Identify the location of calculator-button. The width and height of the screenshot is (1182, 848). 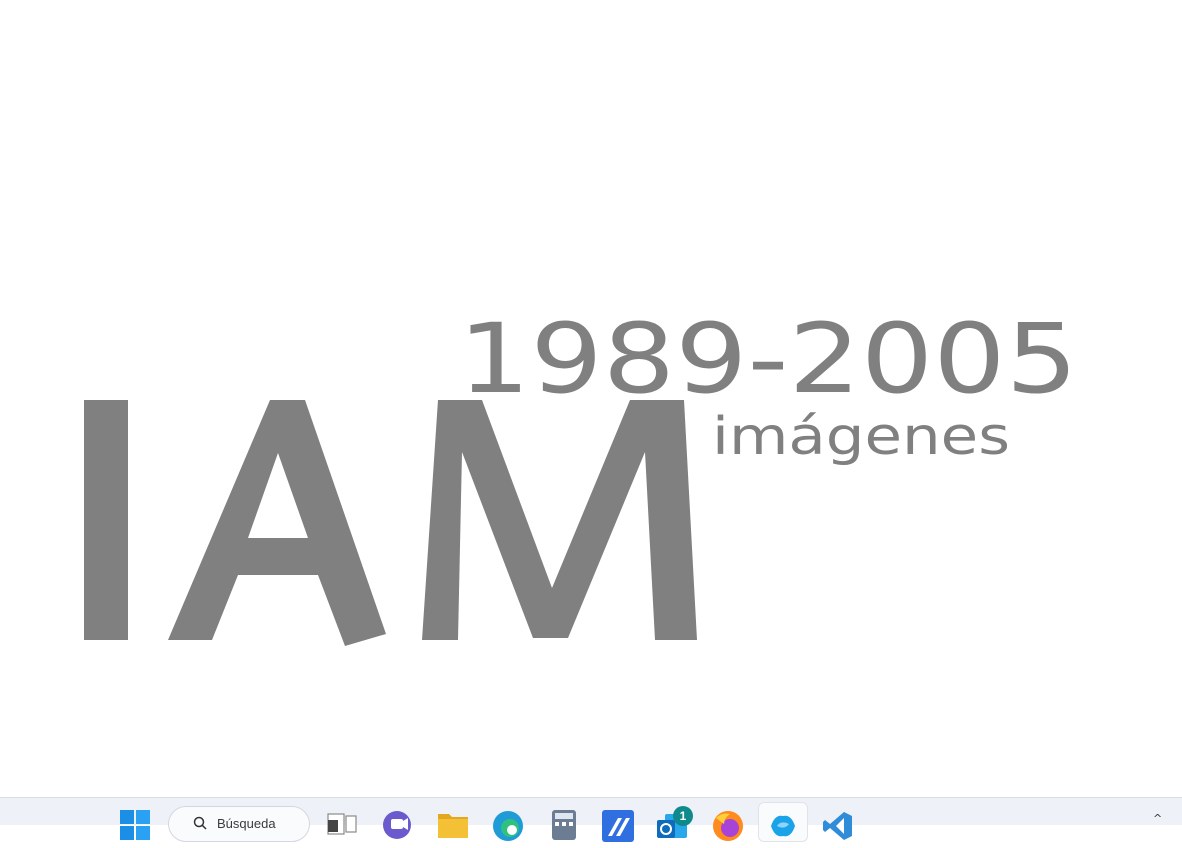
(564, 826).